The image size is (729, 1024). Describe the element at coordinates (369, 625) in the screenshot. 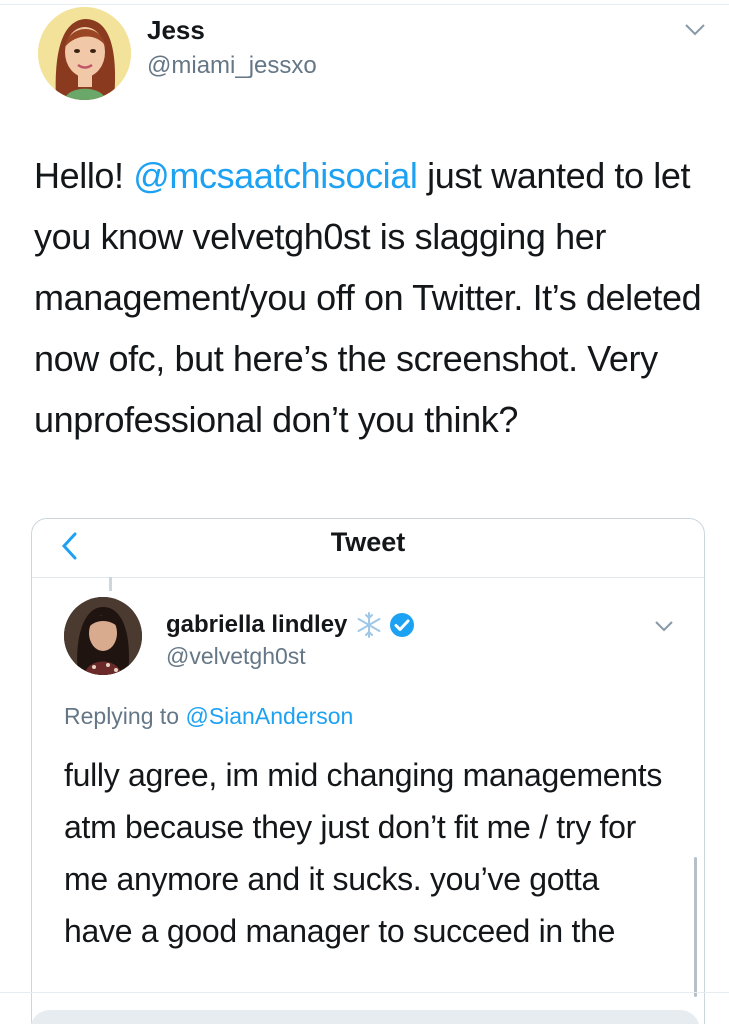

I see `snowflake-icon` at that location.